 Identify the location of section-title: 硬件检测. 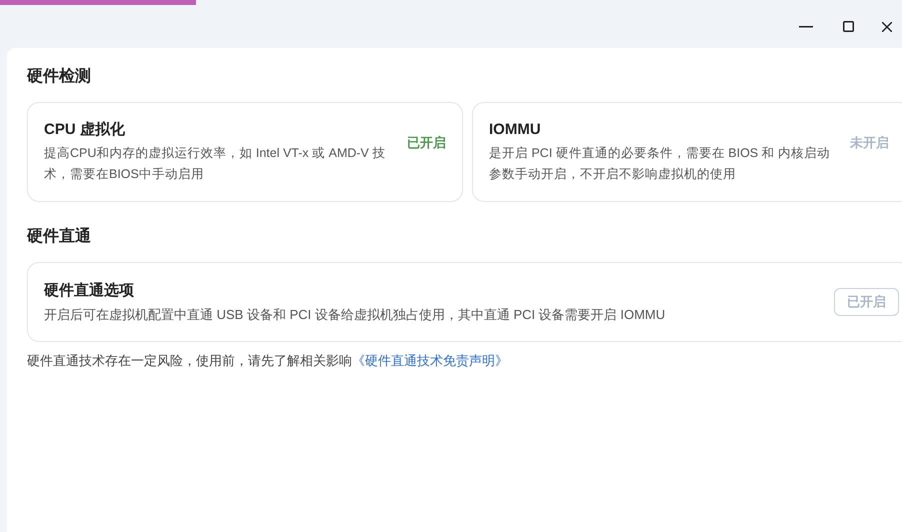
(59, 76).